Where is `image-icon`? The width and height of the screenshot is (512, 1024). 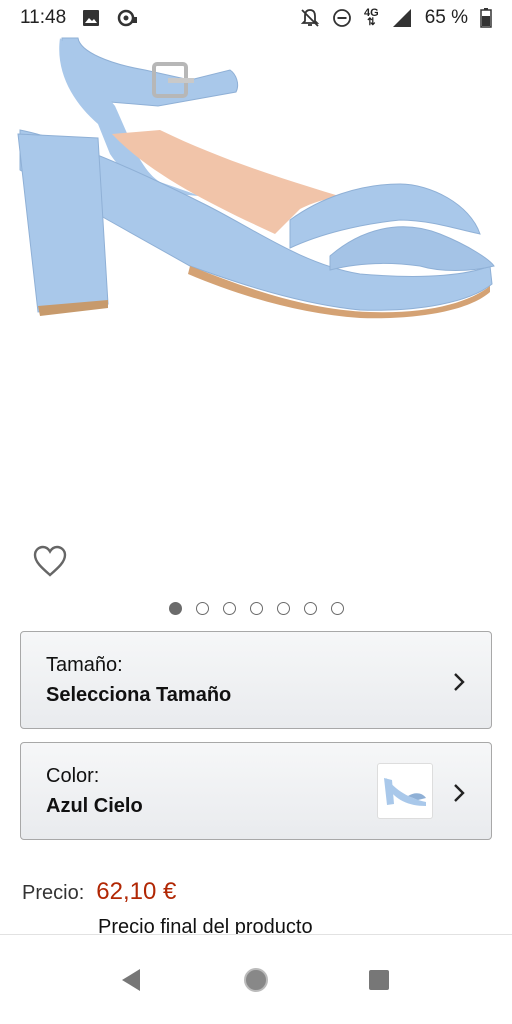
image-icon is located at coordinates (91, 18).